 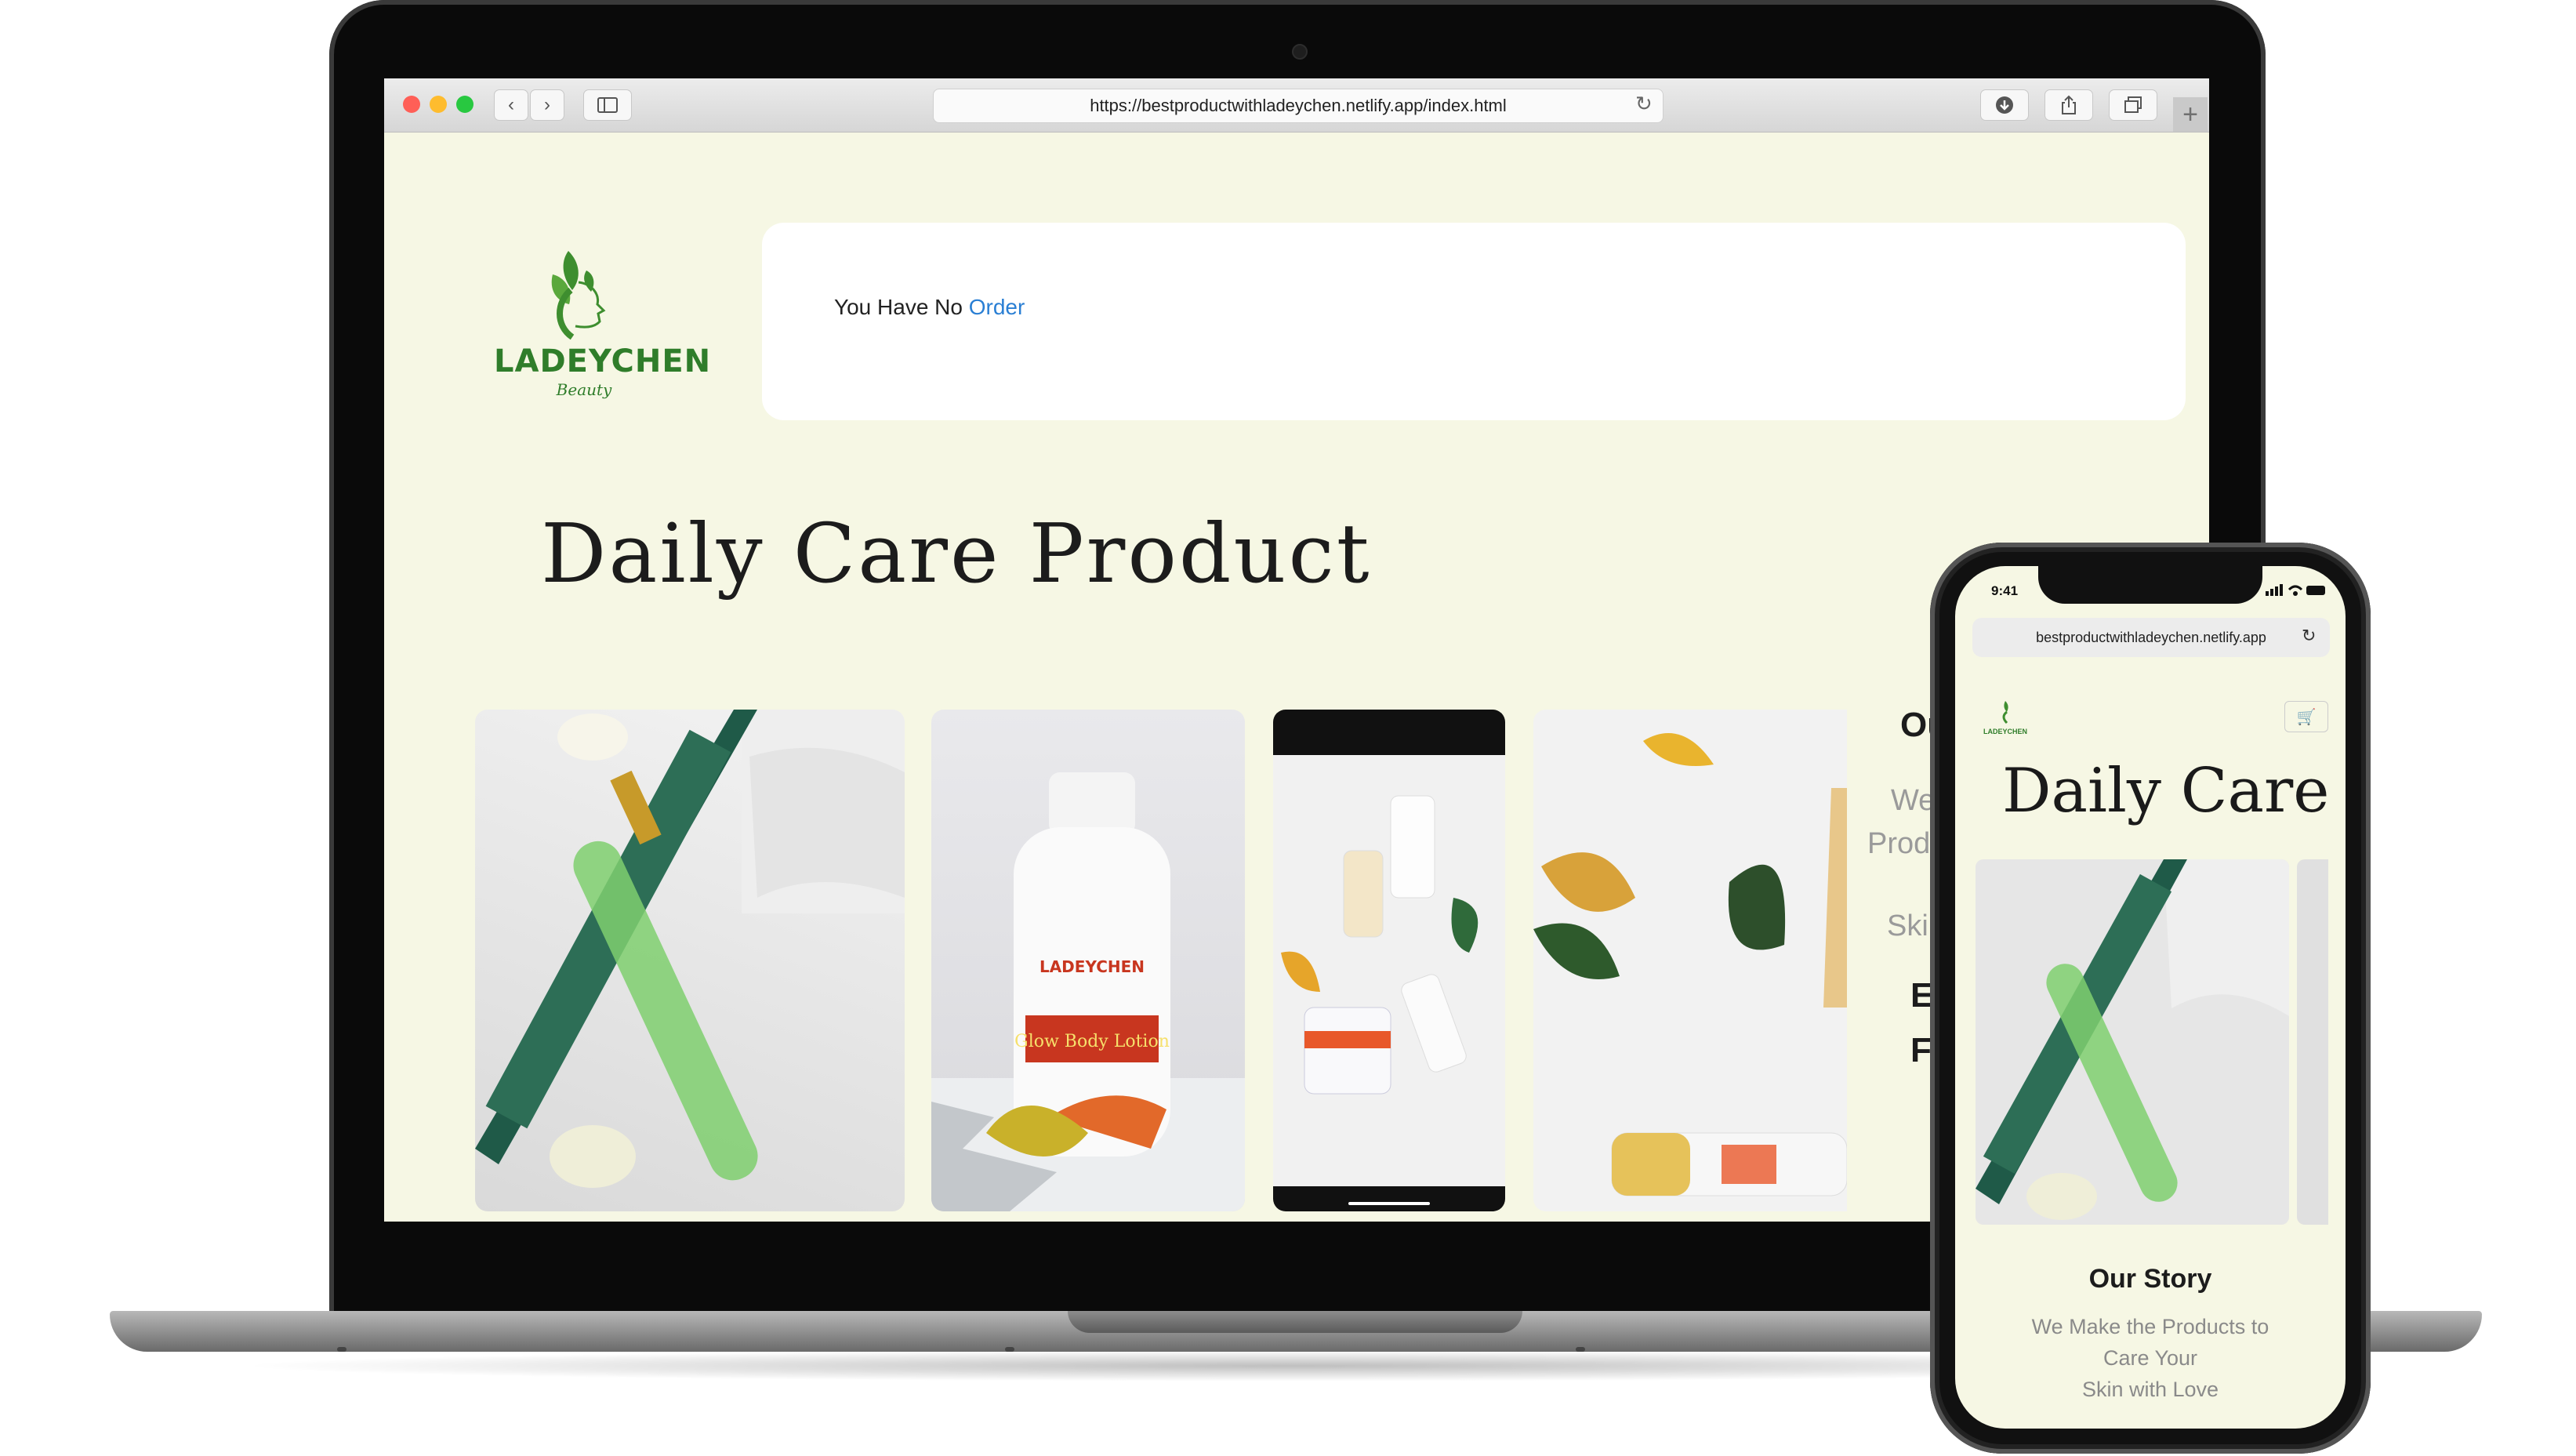 What do you see at coordinates (2313, 1042) in the screenshot?
I see `phone-product-image-next` at bounding box center [2313, 1042].